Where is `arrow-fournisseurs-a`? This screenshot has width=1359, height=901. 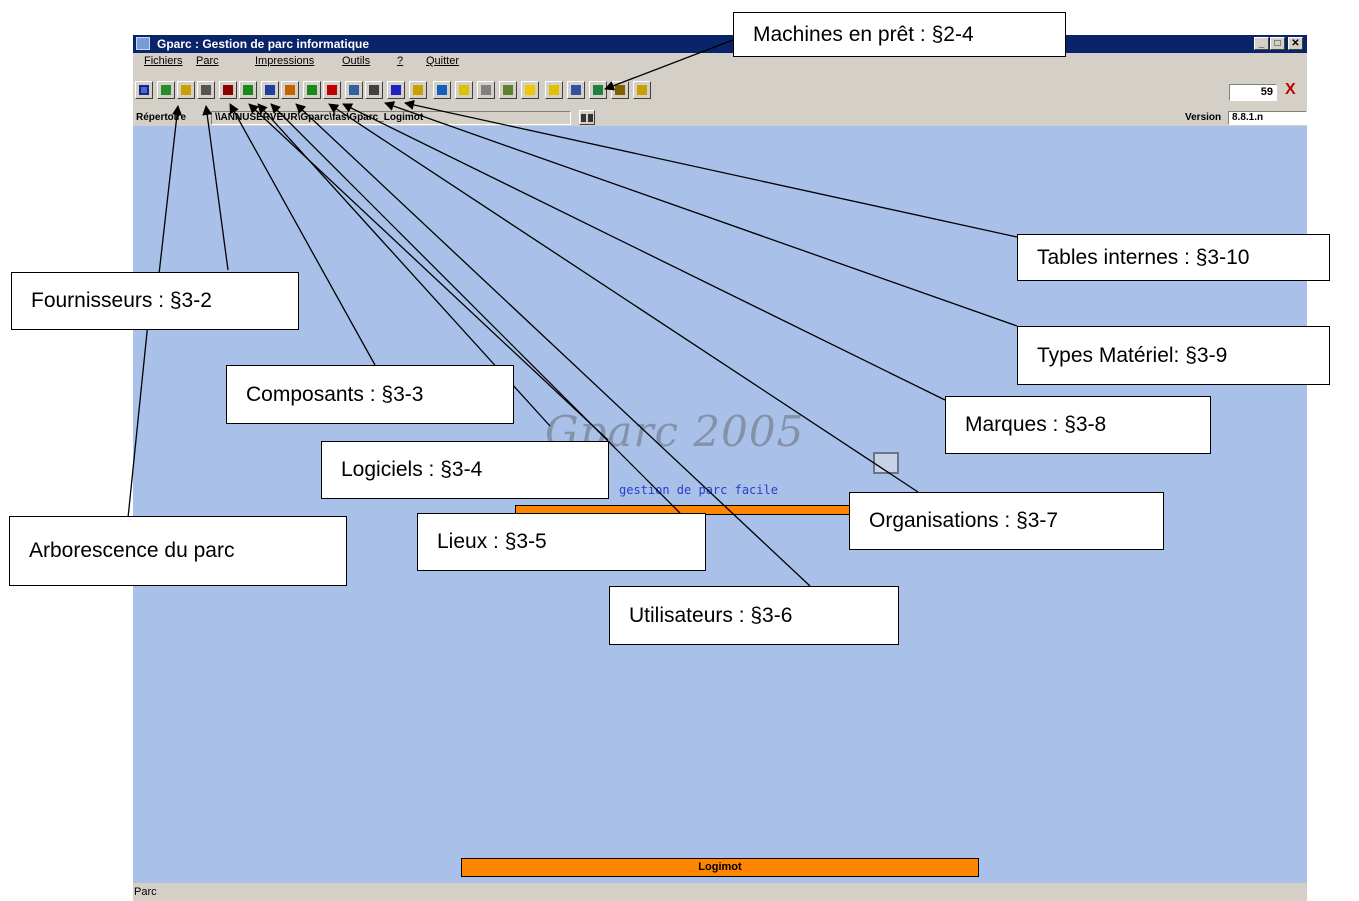
arrow-fournisseurs-a is located at coordinates (169, 194).